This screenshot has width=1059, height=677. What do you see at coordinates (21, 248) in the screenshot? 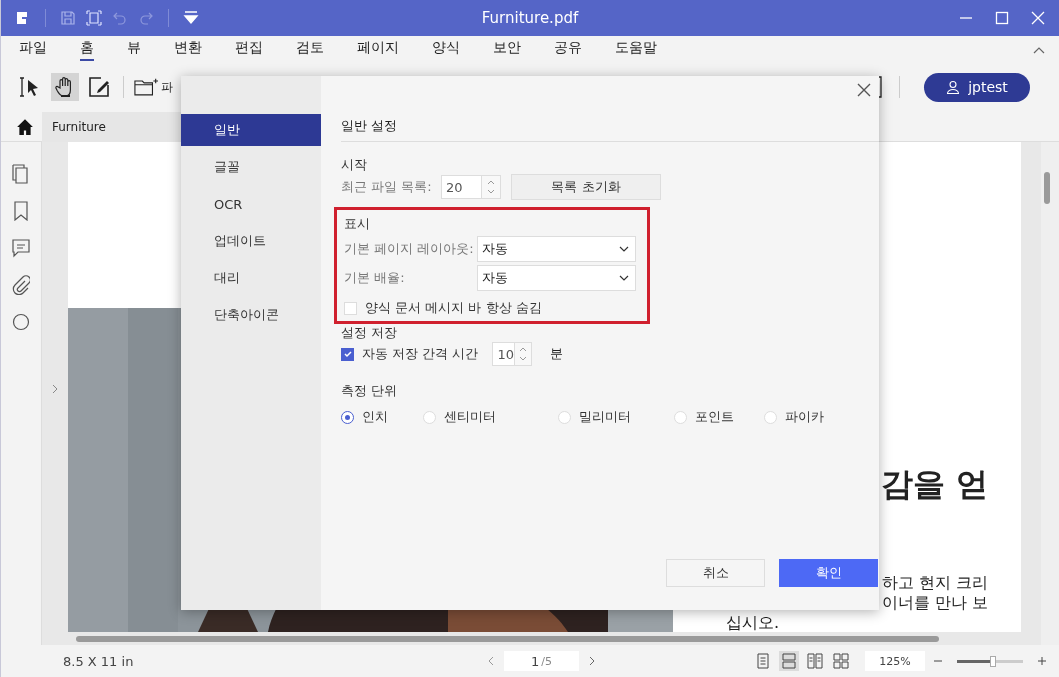
I see `comment-icon` at bounding box center [21, 248].